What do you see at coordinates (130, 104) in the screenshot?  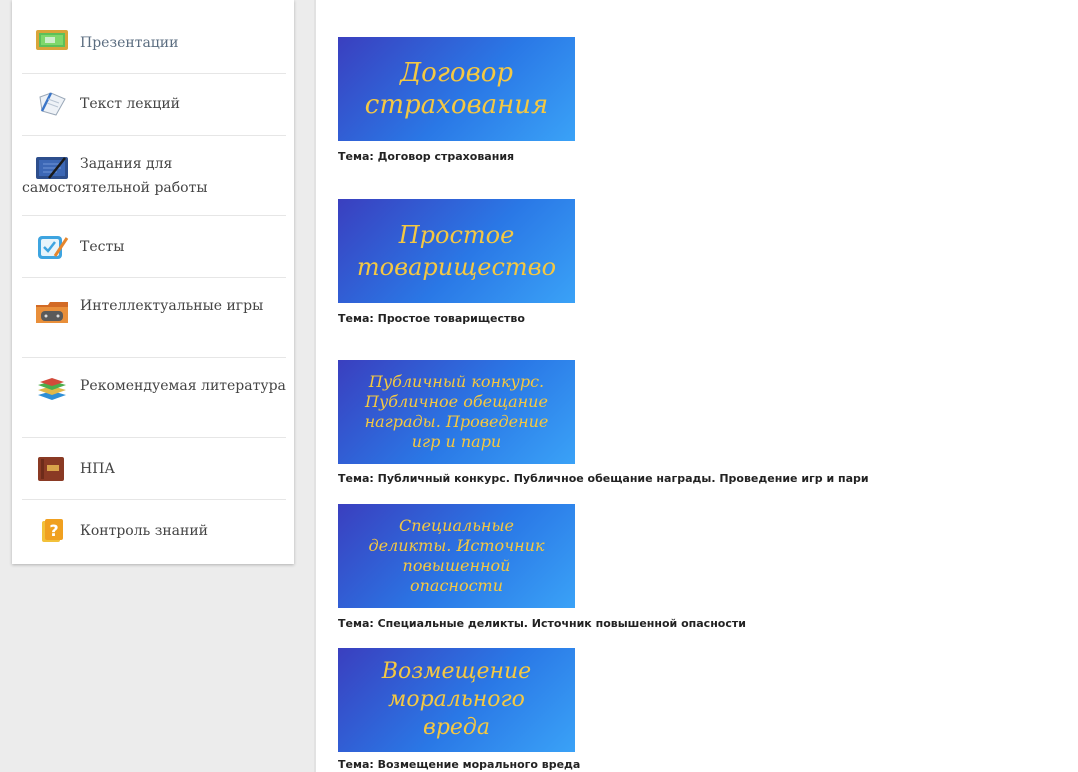 I see `sidebar-item-label: Текст лекций` at bounding box center [130, 104].